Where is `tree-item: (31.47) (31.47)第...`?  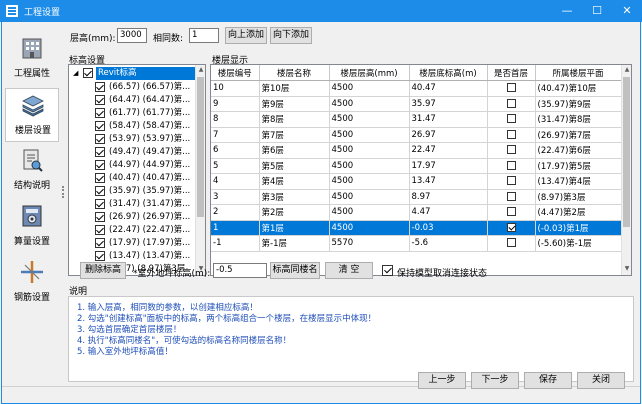 tree-item: (31.47) (31.47)第... is located at coordinates (132, 204).